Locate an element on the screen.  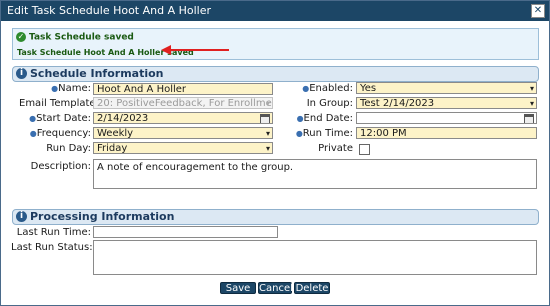
run-day-select: Friday ▾ is located at coordinates (183, 148).